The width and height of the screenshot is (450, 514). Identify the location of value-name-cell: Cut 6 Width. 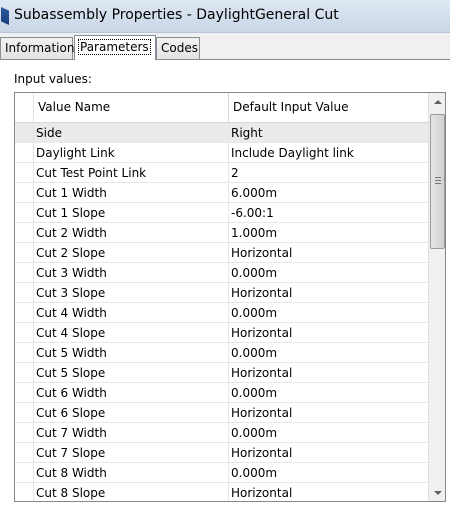
(131, 393).